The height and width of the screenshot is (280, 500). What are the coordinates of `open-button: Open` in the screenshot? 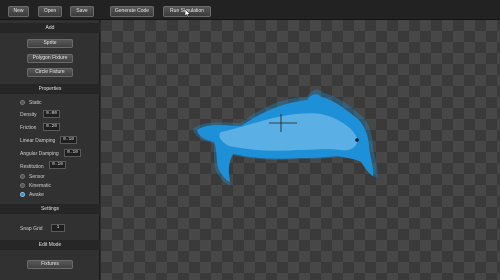 It's located at (50, 11).